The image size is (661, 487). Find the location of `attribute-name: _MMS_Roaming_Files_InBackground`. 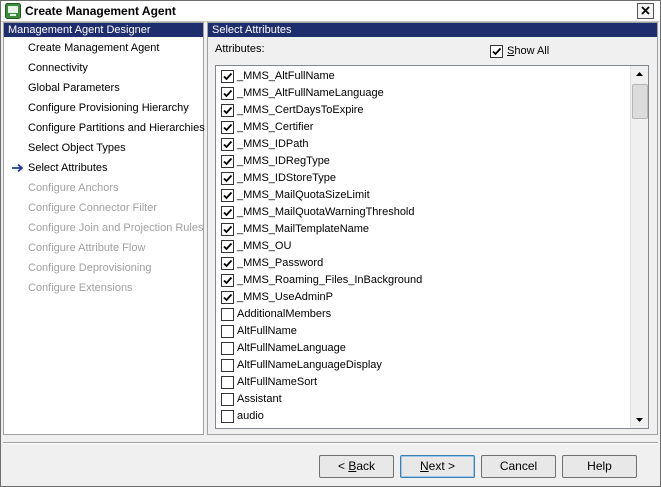

attribute-name: _MMS_Roaming_Files_InBackground is located at coordinates (330, 280).